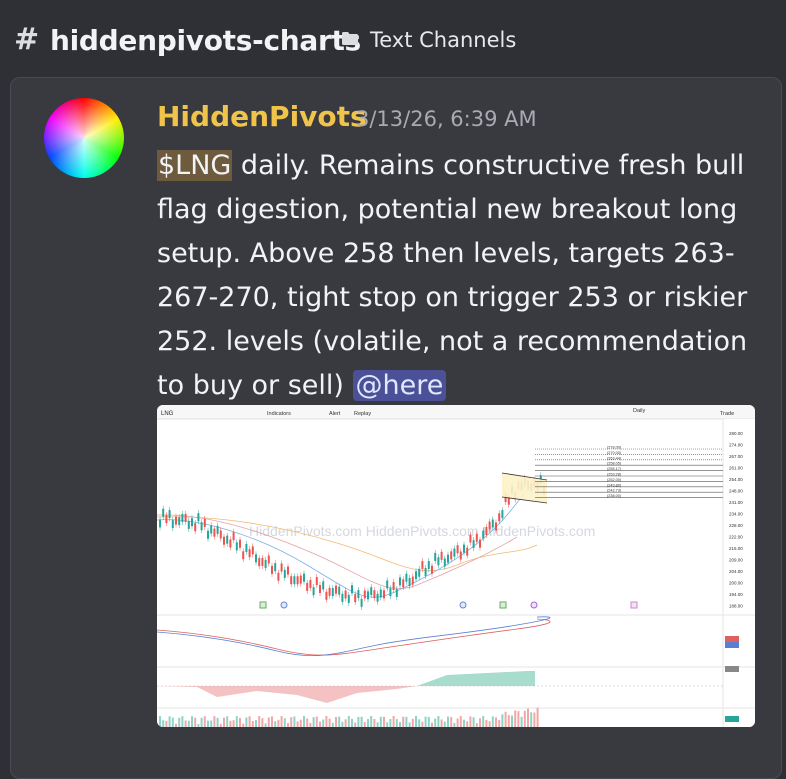 Image resolution: width=786 pixels, height=779 pixels. Describe the element at coordinates (195, 165) in the screenshot. I see `ticker-tag: $LNG` at that location.